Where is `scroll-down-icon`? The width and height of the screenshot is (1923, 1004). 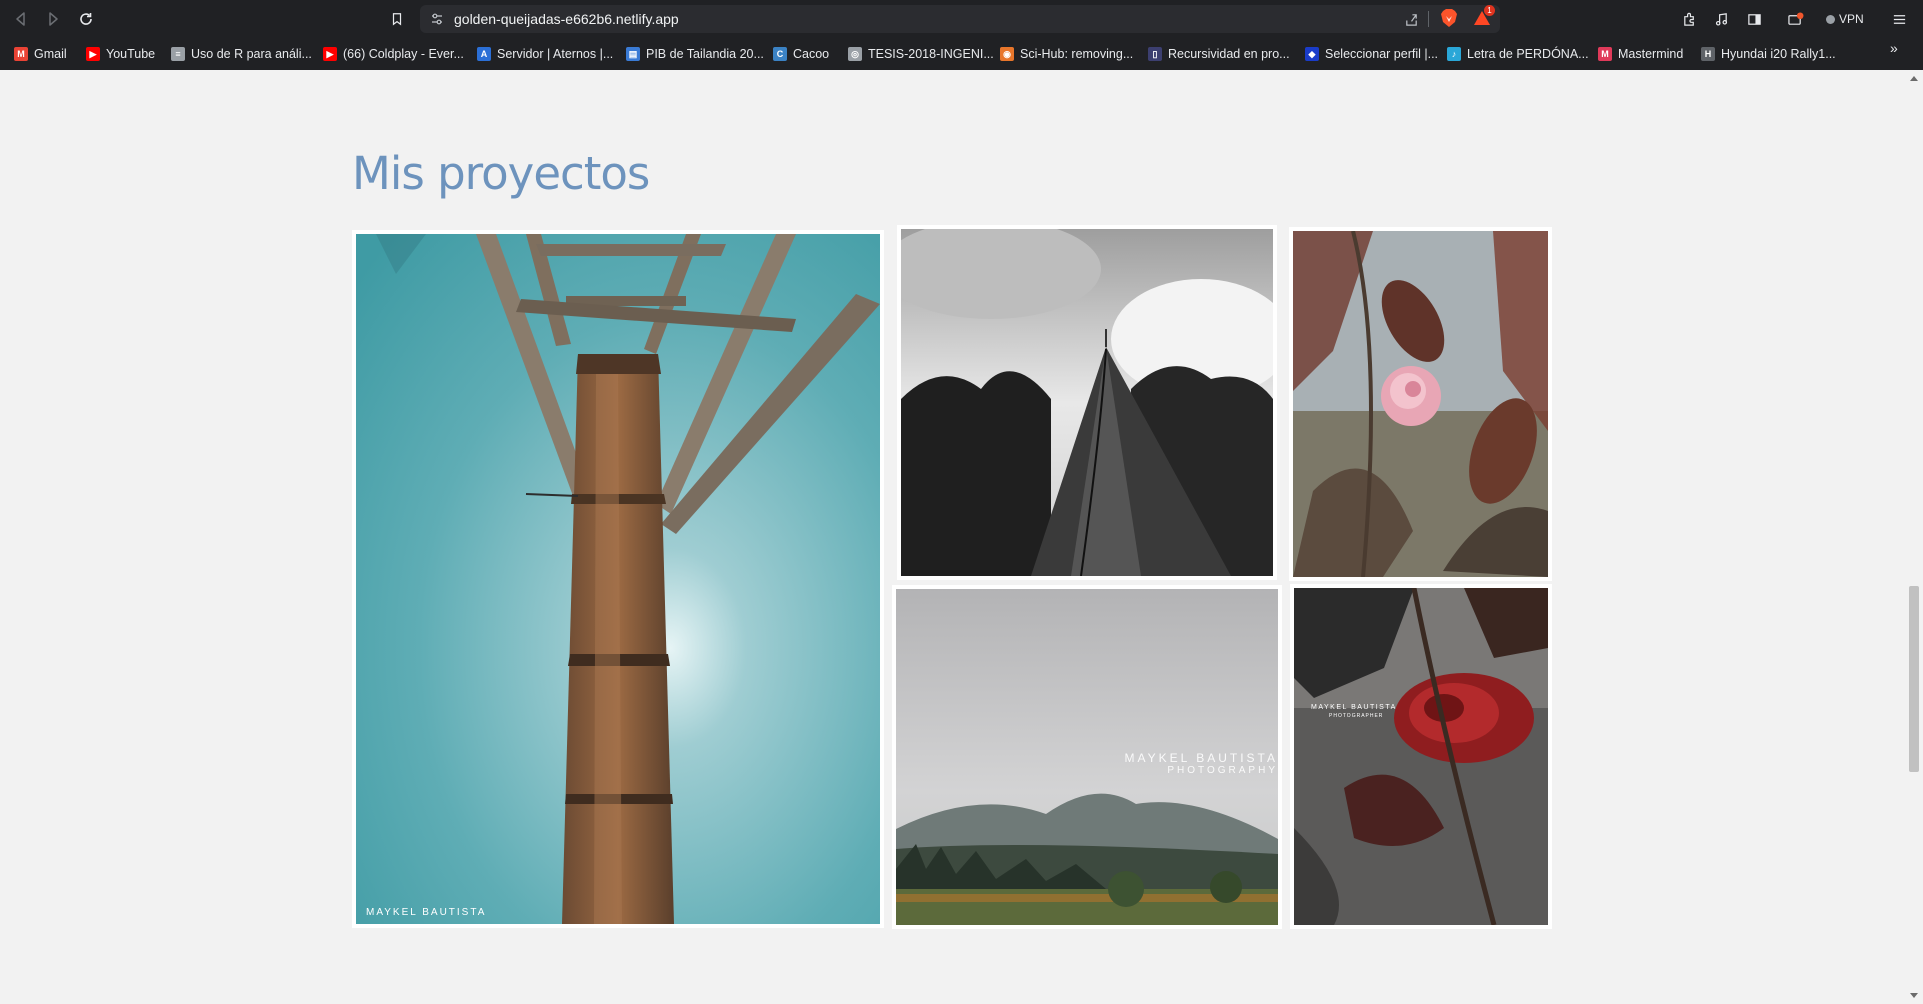 scroll-down-icon is located at coordinates (1914, 995).